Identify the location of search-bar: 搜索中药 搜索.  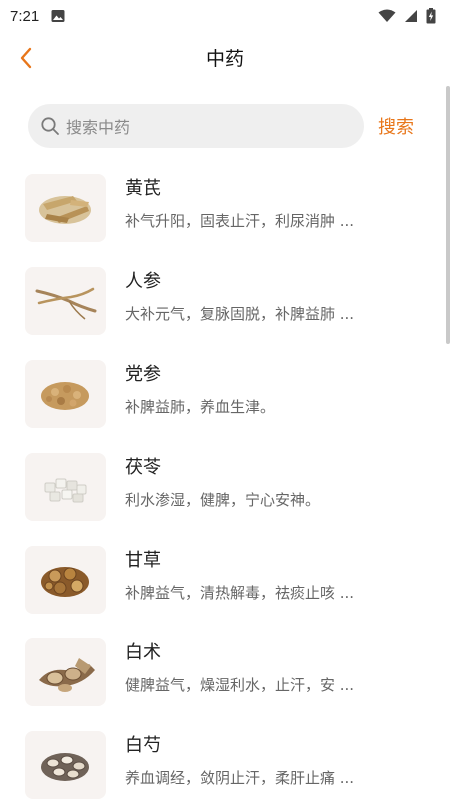
(228, 126).